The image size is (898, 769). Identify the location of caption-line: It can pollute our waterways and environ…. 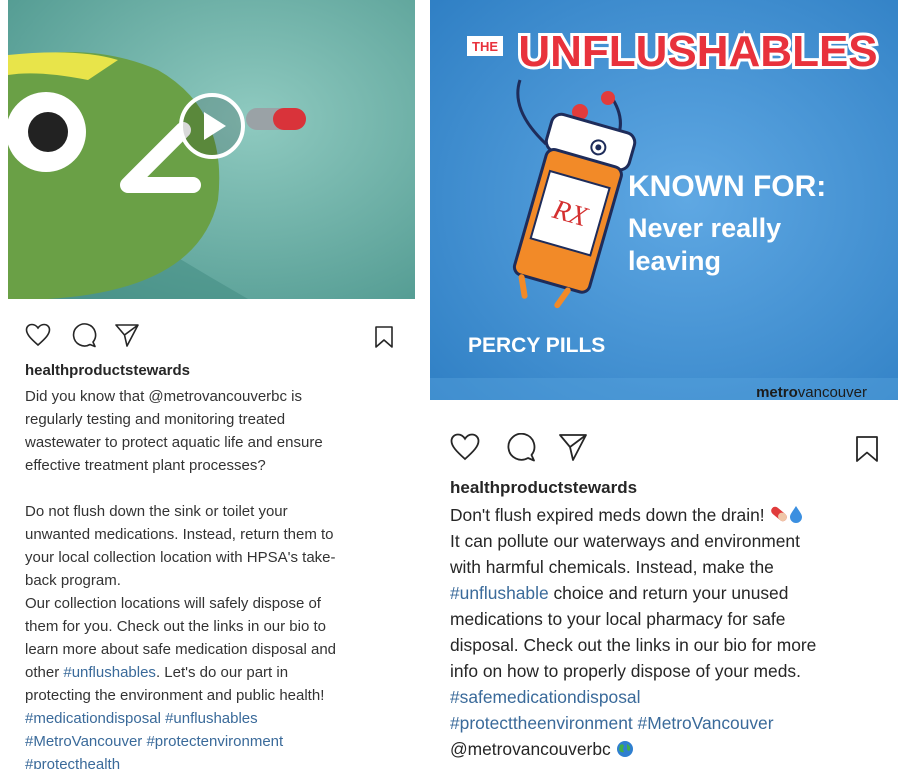
(625, 541).